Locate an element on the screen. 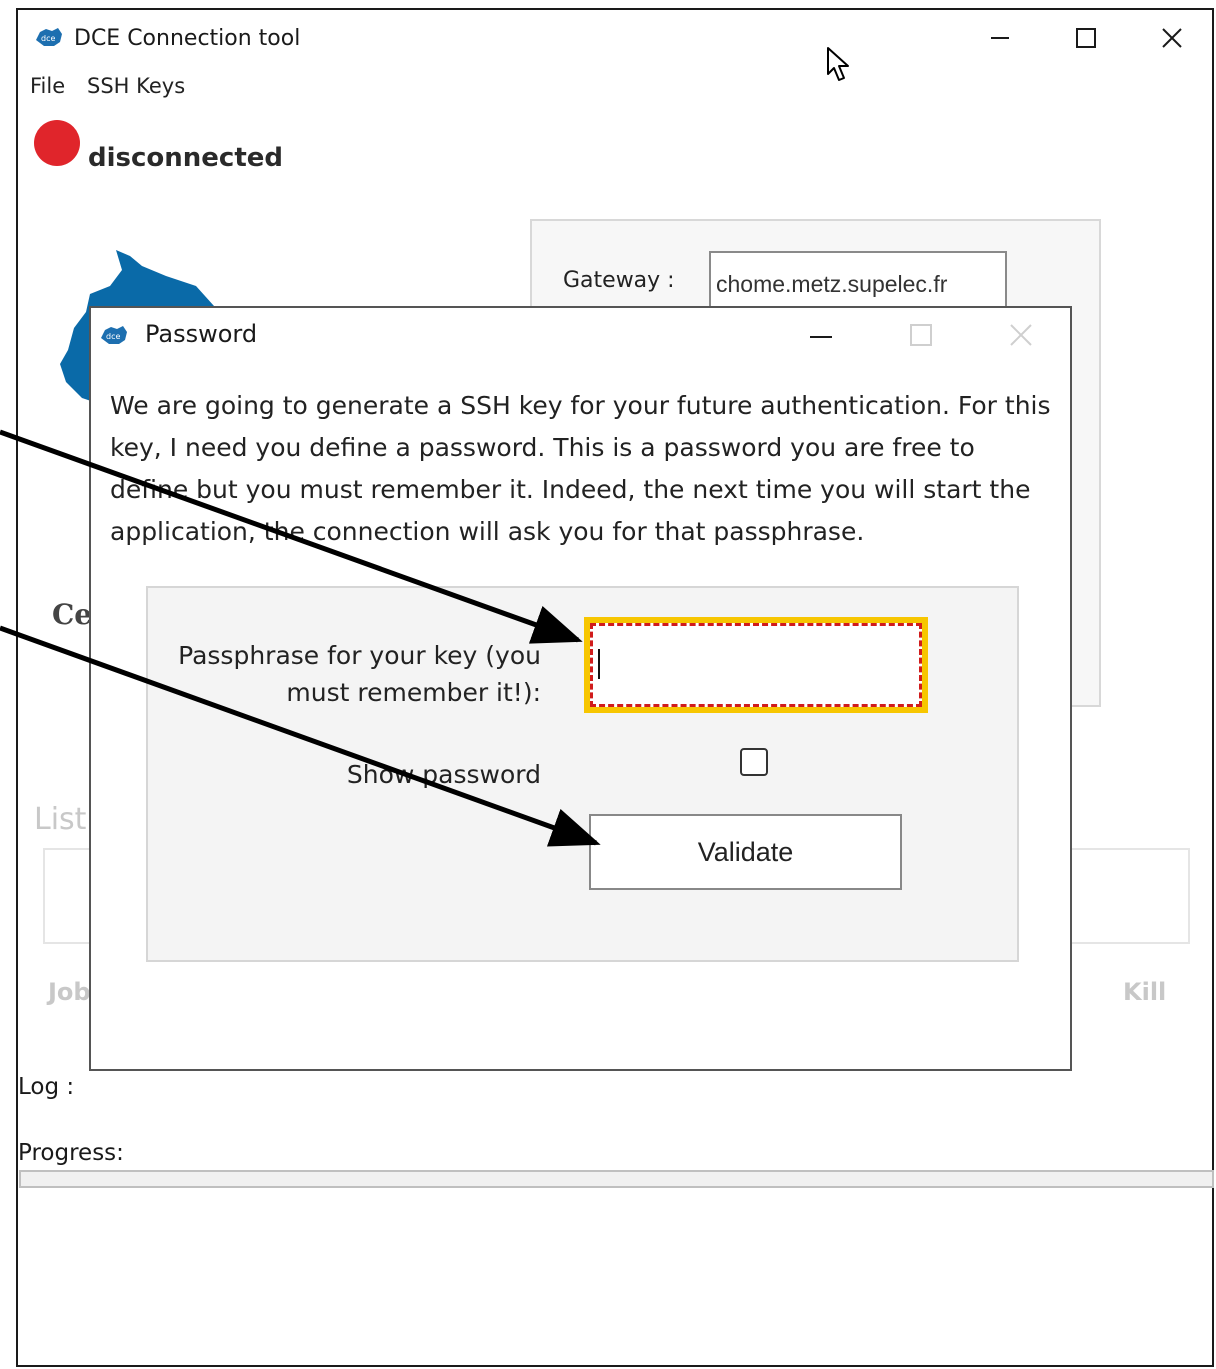 The height and width of the screenshot is (1369, 1216). arrow-to-validate is located at coordinates (300, 736).